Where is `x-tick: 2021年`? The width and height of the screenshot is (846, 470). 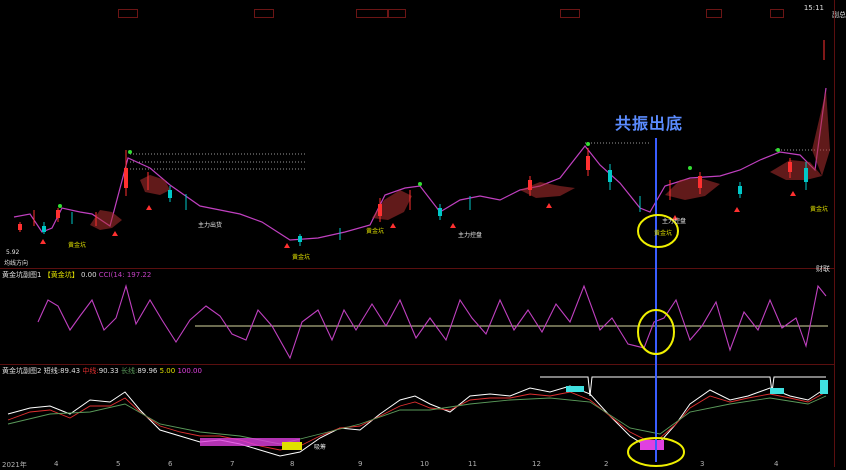
x-tick: 2021年 is located at coordinates (14, 465).